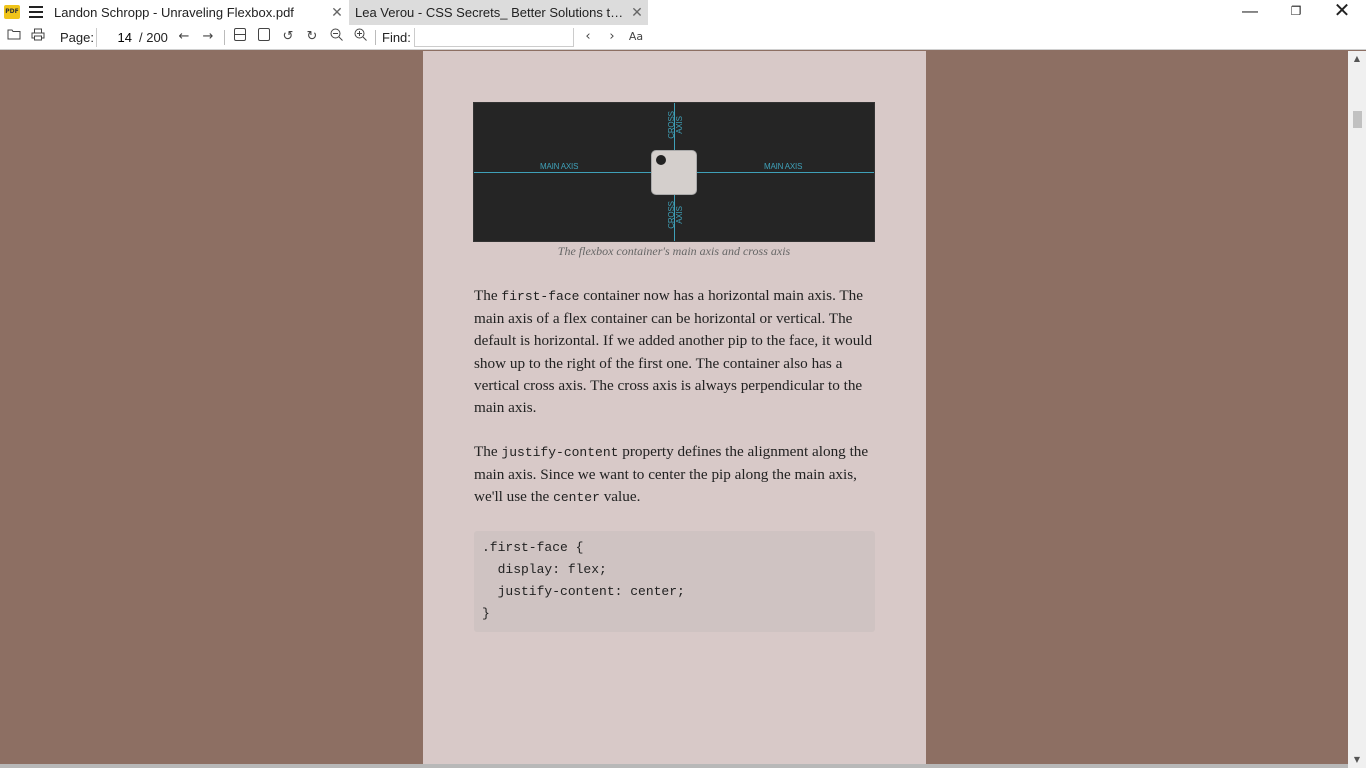  What do you see at coordinates (494, 37) in the screenshot?
I see `find-input` at bounding box center [494, 37].